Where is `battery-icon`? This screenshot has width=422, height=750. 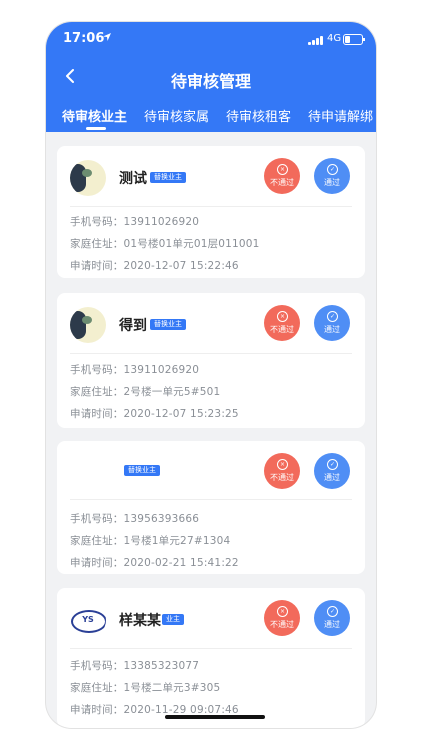 battery-icon is located at coordinates (354, 39).